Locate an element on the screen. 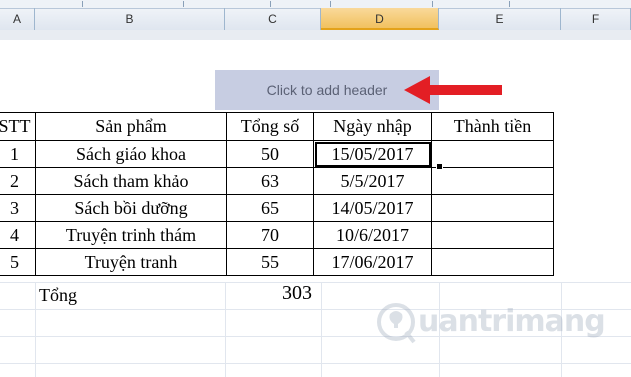  column-header-d: D is located at coordinates (380, 19).